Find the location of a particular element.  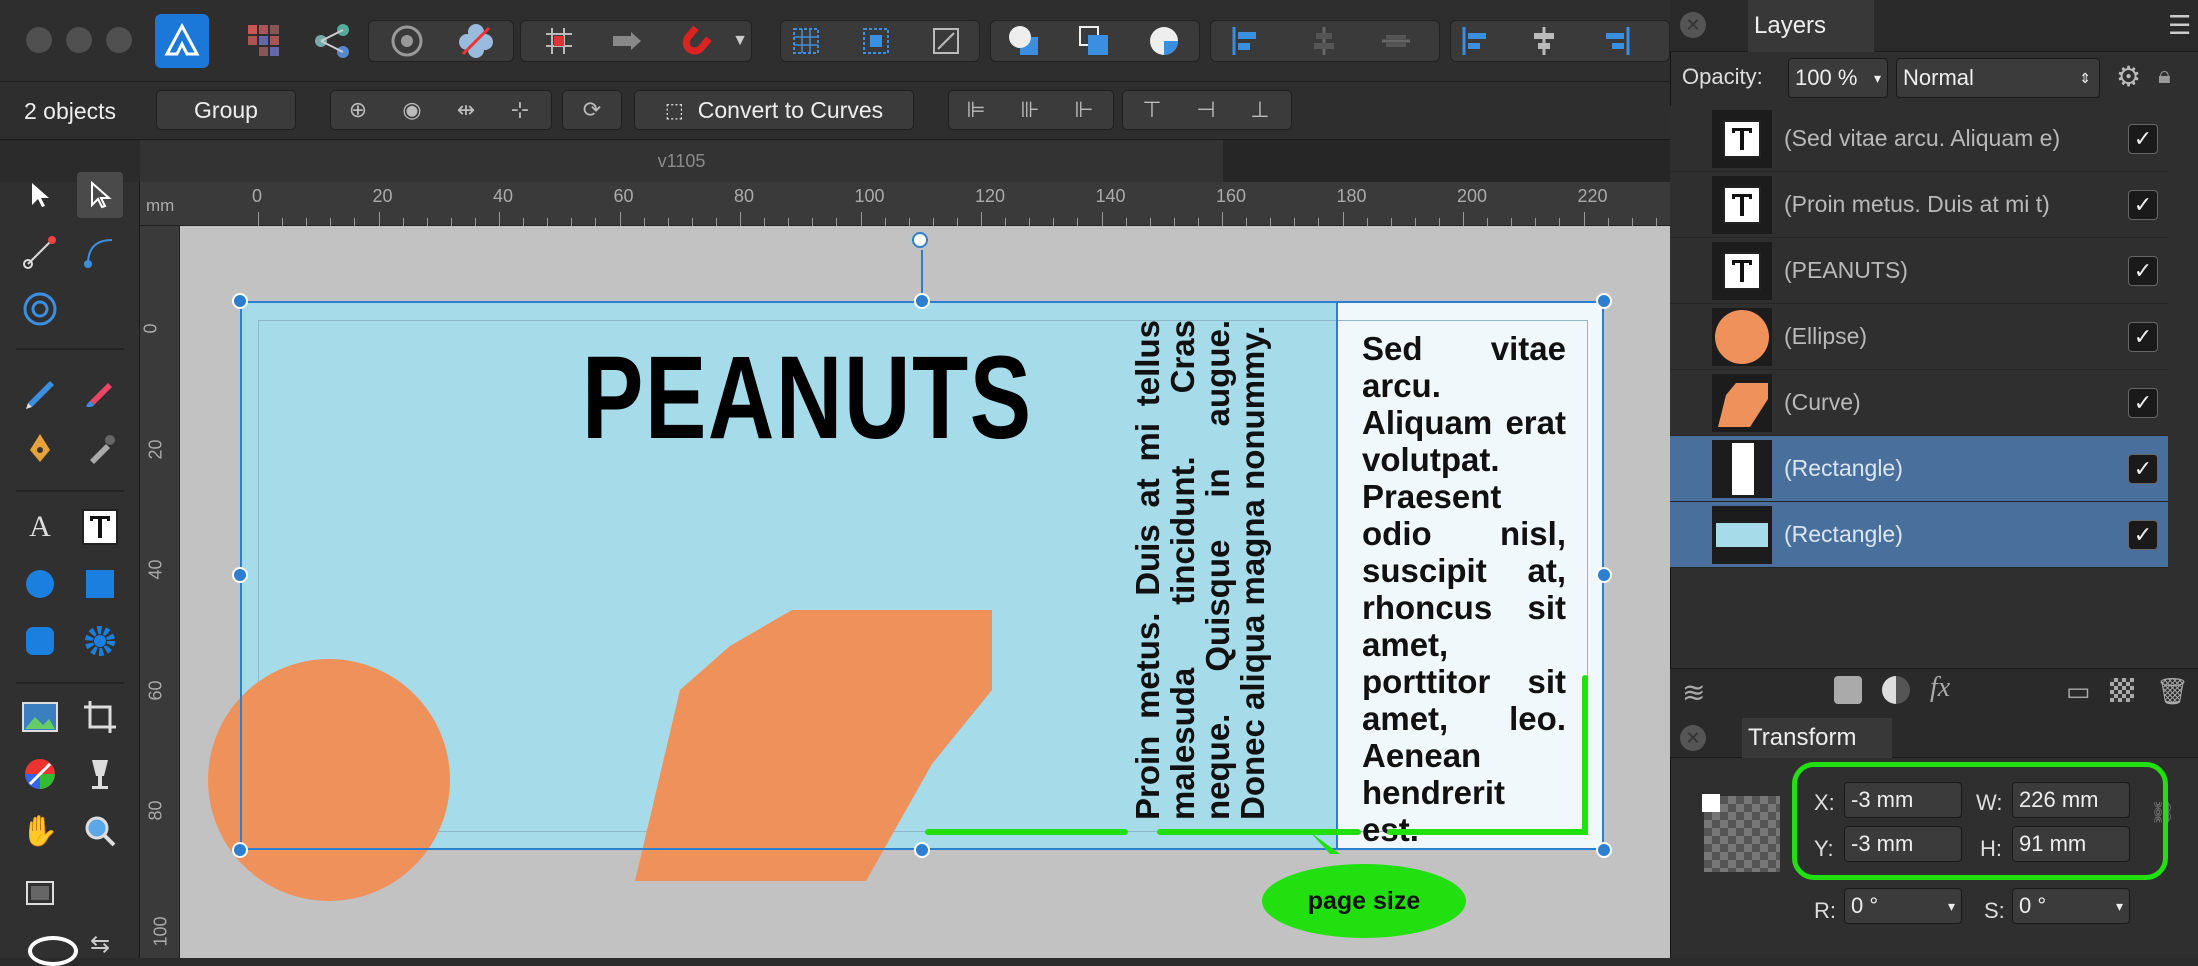

pen-tool-icon is located at coordinates (40, 448).